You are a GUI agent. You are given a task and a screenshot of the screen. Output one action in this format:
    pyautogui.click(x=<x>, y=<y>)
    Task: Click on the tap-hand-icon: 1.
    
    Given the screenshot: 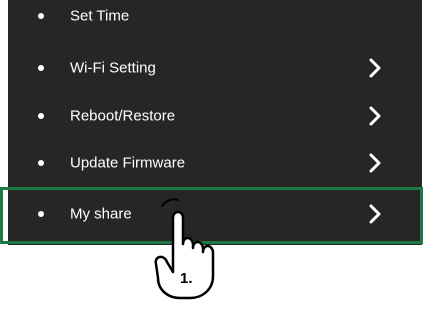 What is the action you would take?
    pyautogui.click(x=184, y=249)
    